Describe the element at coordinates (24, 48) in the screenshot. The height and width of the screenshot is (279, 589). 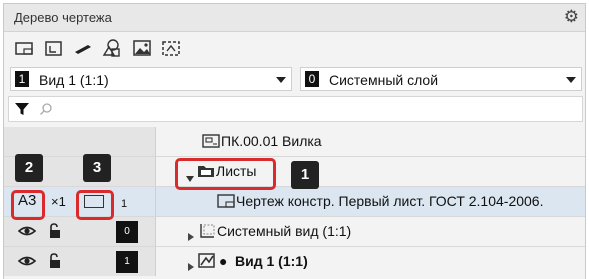
I see `drawing-view-icon` at that location.